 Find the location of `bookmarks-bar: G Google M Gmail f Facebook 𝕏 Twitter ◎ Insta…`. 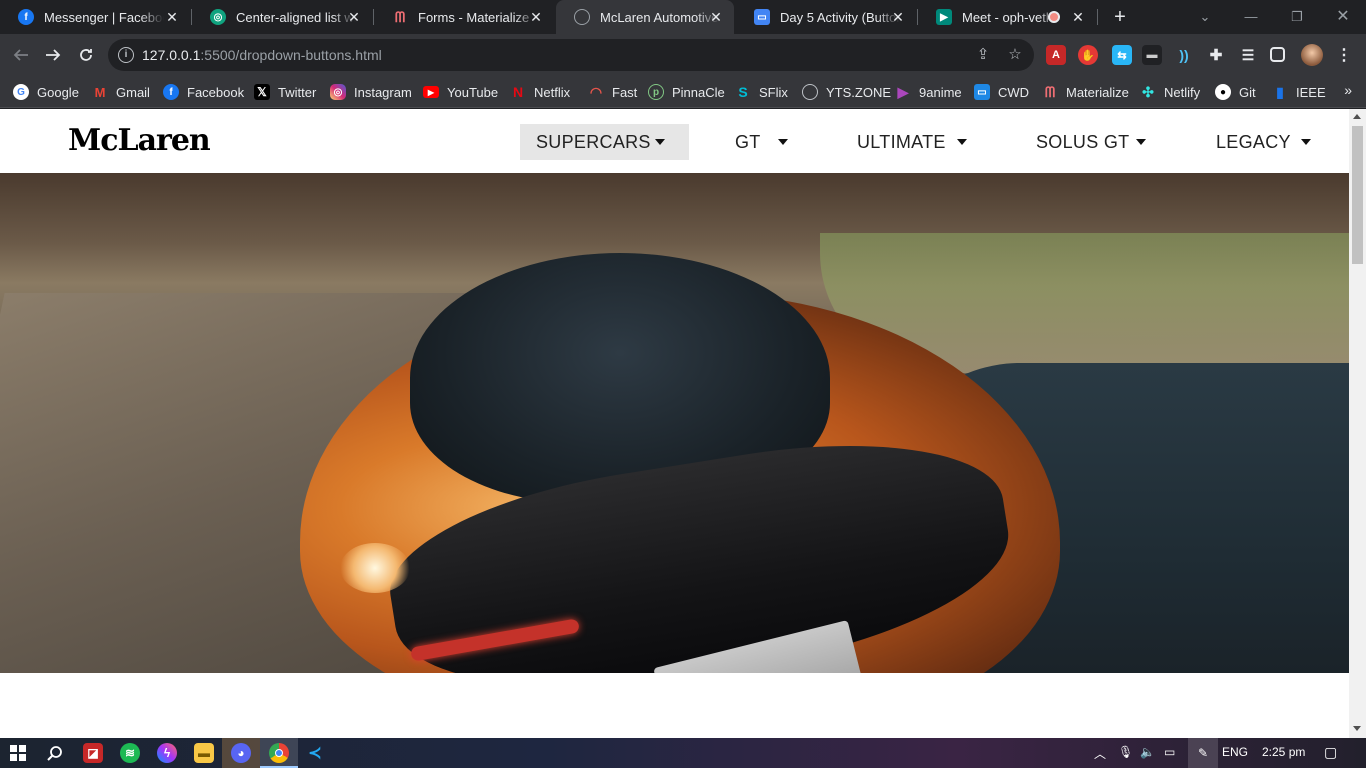

bookmarks-bar: G Google M Gmail f Facebook 𝕏 Twitter ◎ Insta… is located at coordinates (683, 92).